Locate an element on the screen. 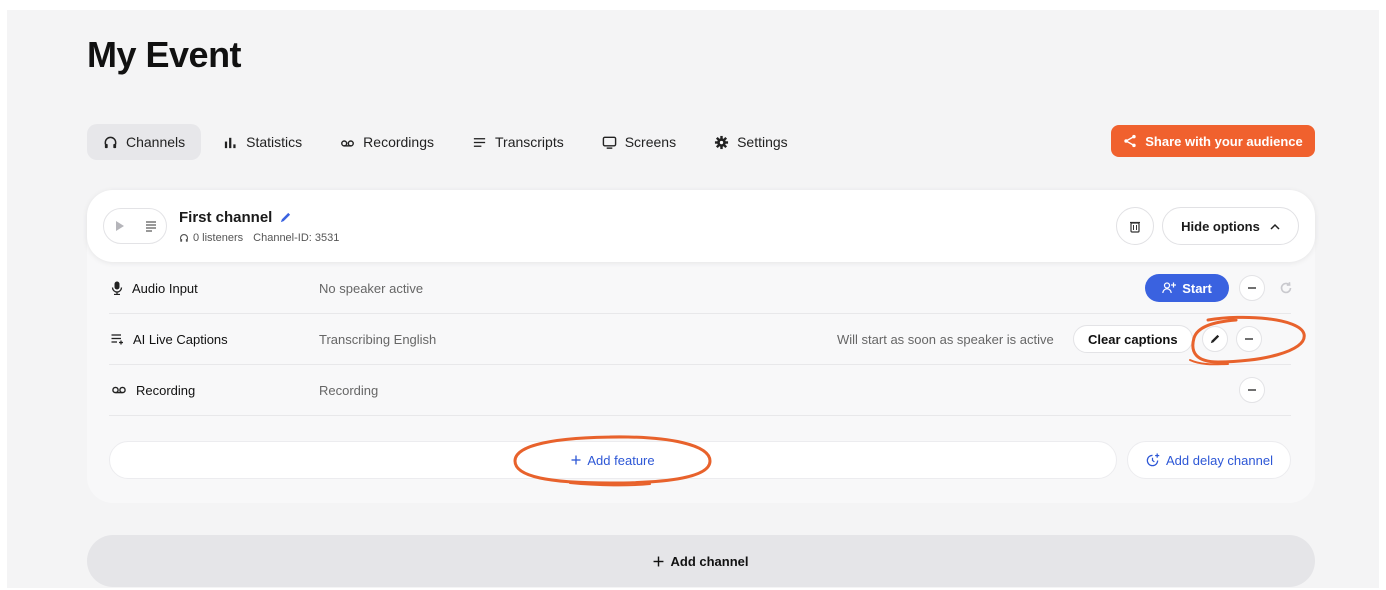 The width and height of the screenshot is (1386, 590). listener-count-text: 0 listeners is located at coordinates (218, 238).